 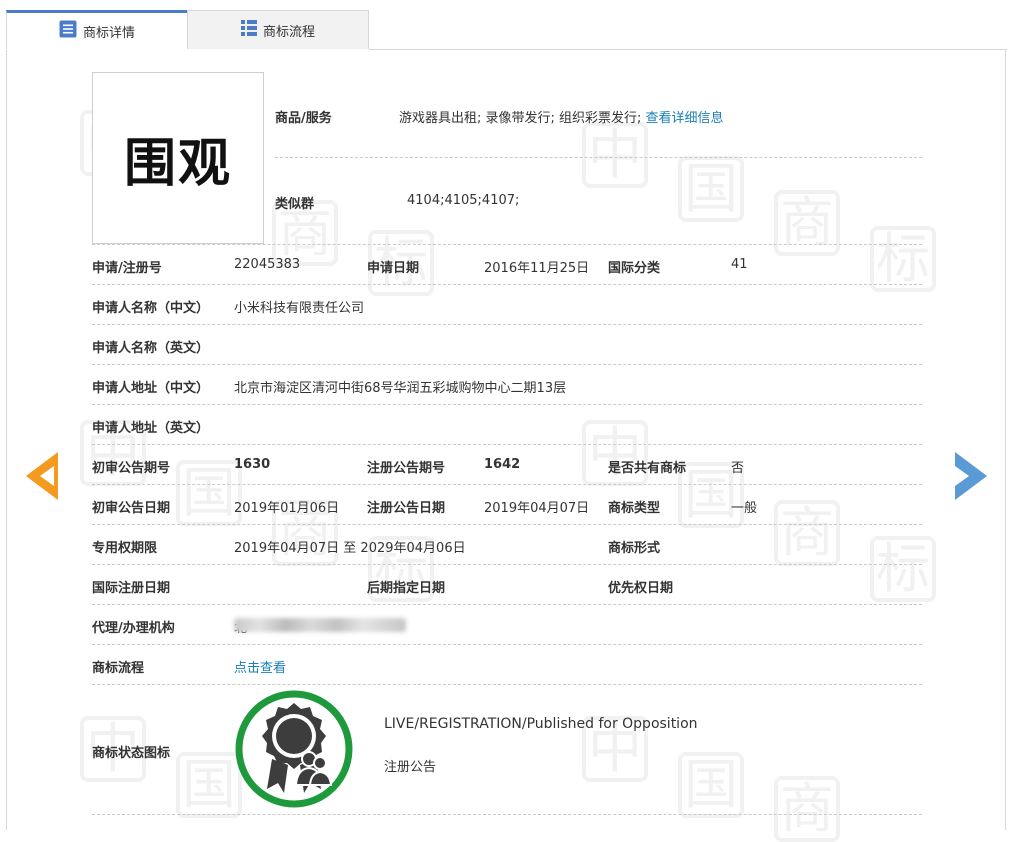 What do you see at coordinates (738, 468) in the screenshot?
I see `shared-value: 否` at bounding box center [738, 468].